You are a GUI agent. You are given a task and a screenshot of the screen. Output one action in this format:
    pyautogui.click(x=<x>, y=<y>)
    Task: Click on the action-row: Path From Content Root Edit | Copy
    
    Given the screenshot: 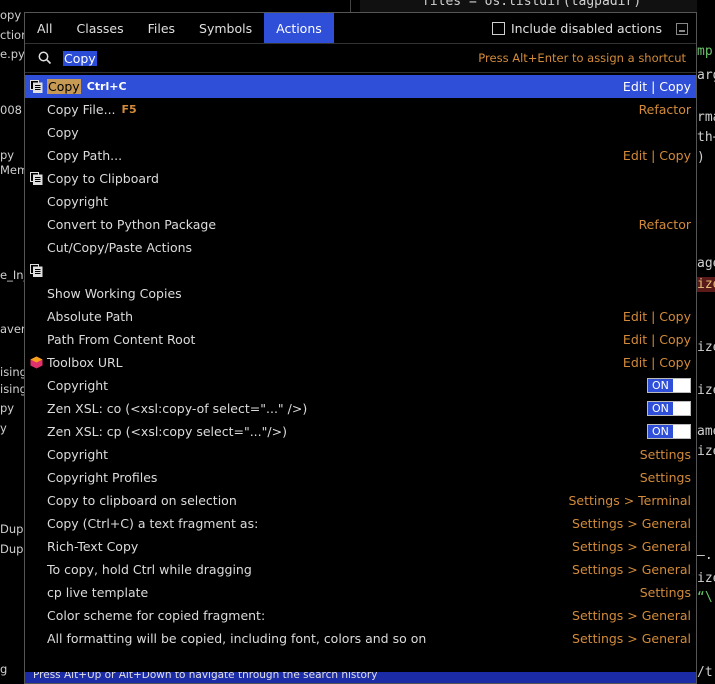 What is the action you would take?
    pyautogui.click(x=360, y=339)
    